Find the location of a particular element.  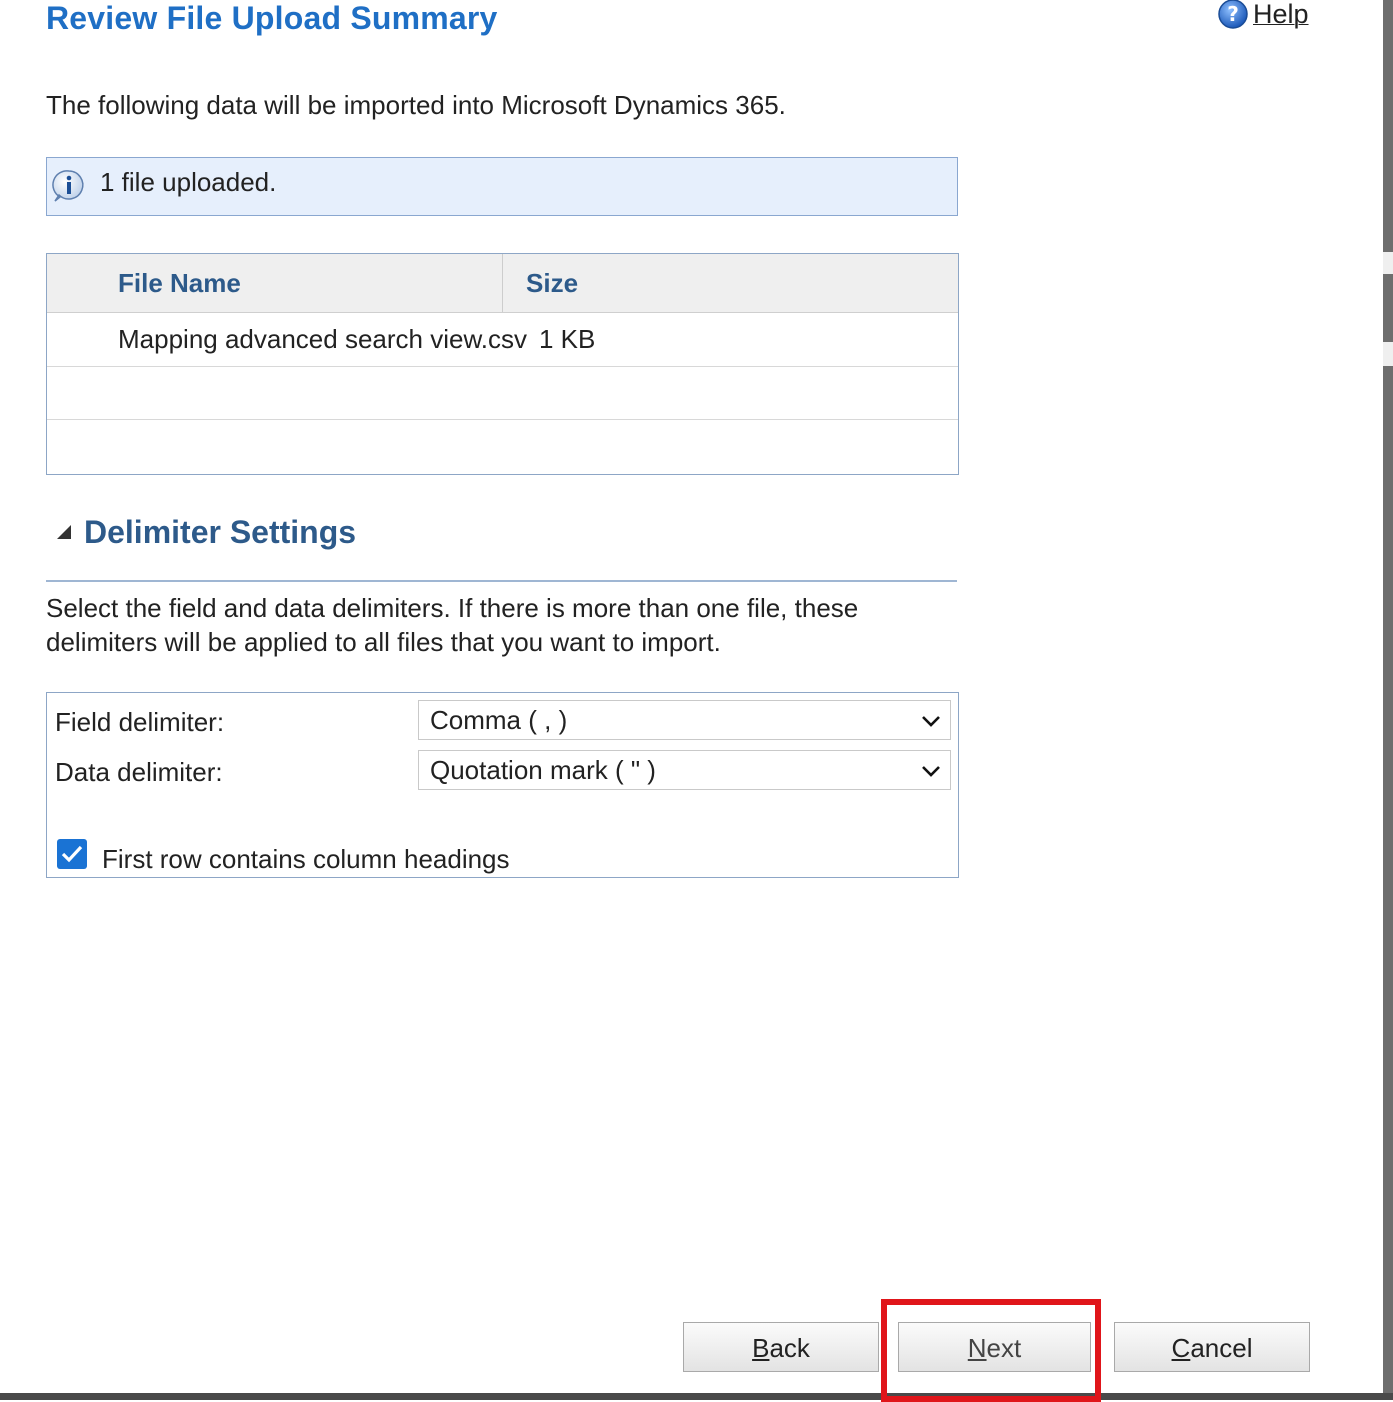

page-title: Review File Upload Summary is located at coordinates (272, 18).